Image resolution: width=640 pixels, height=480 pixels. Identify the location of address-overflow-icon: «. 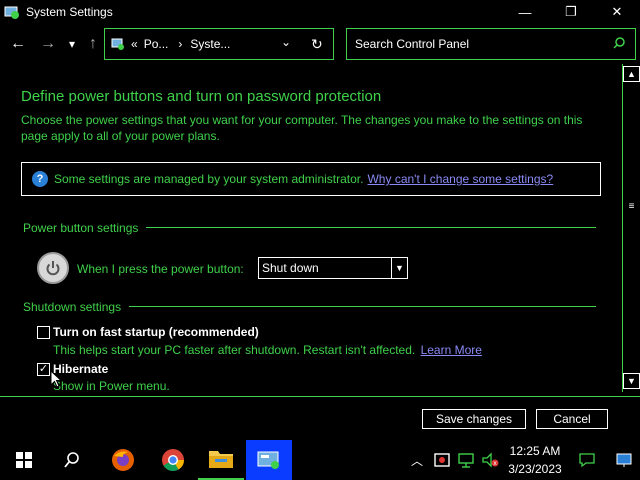
(134, 44).